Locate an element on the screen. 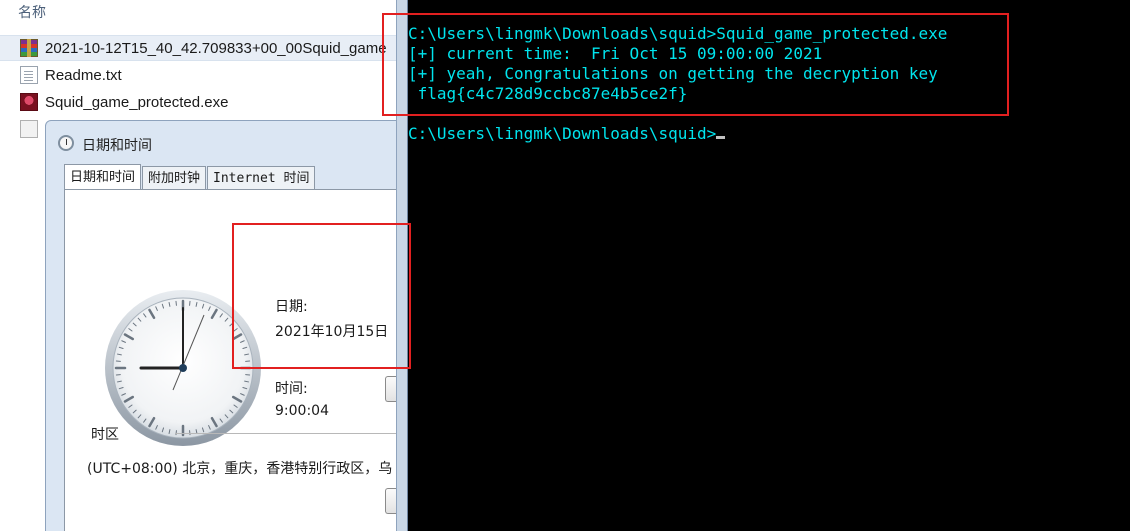 This screenshot has height=531, width=1130. text-cursor is located at coordinates (721, 137).